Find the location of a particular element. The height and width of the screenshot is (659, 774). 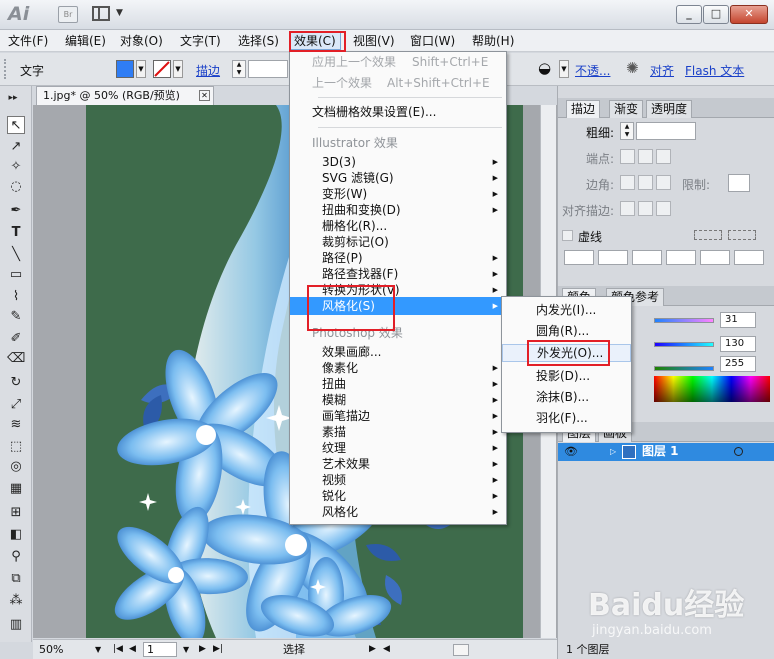

style-icon: ◒ is located at coordinates (544, 68).